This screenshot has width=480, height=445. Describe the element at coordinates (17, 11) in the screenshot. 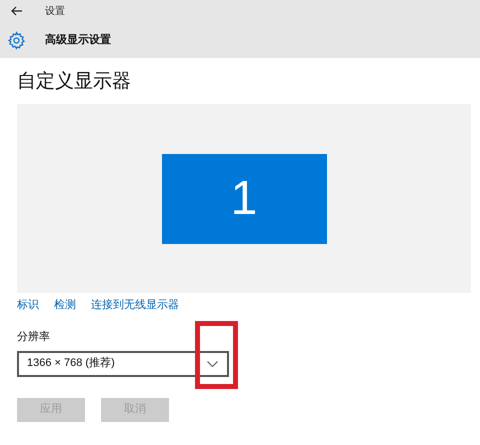

I see `back-icon` at that location.